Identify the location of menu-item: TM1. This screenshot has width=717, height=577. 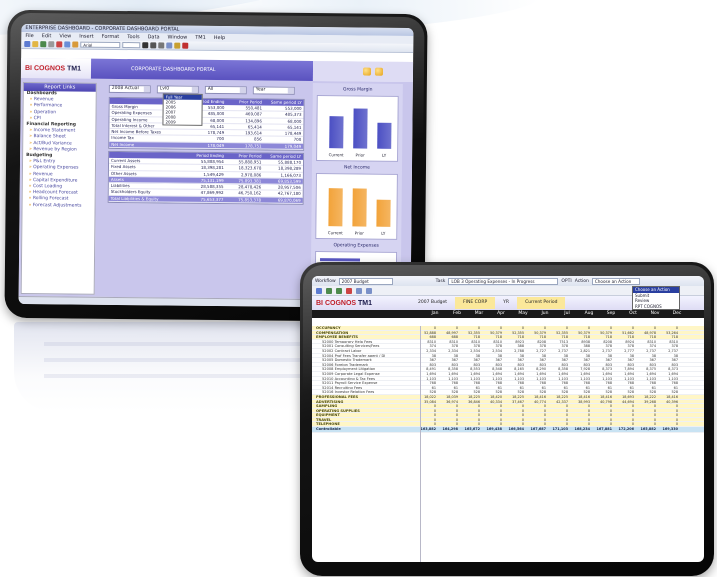
(200, 38).